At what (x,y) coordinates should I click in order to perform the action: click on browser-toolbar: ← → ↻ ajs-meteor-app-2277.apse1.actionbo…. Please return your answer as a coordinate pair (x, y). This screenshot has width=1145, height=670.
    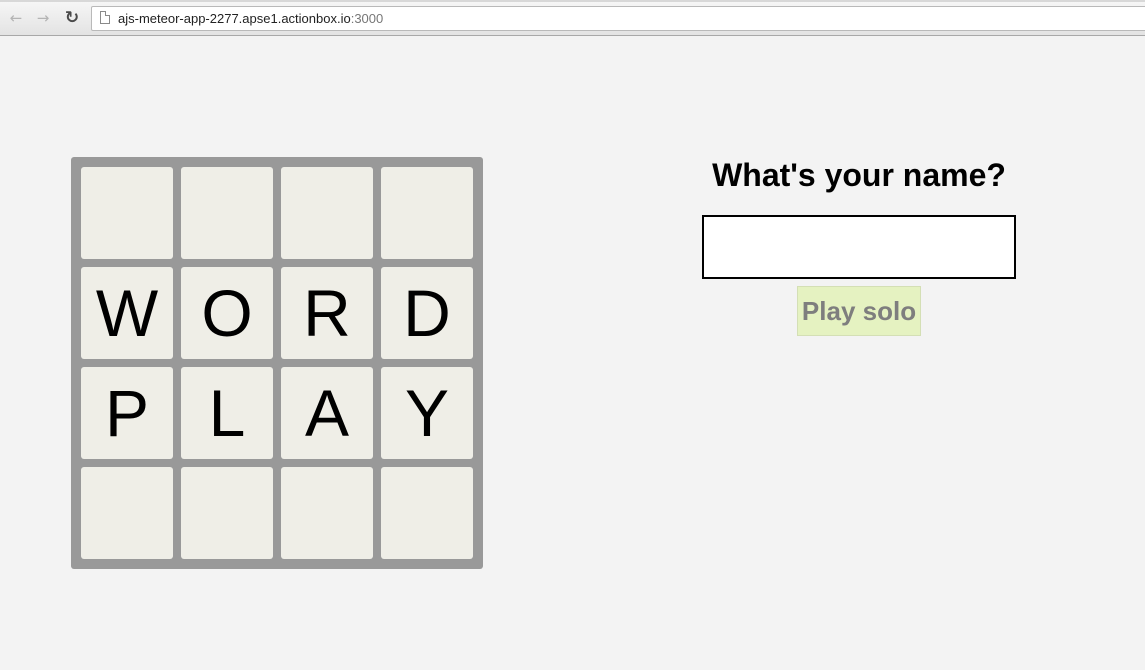
    Looking at the image, I should click on (572, 18).